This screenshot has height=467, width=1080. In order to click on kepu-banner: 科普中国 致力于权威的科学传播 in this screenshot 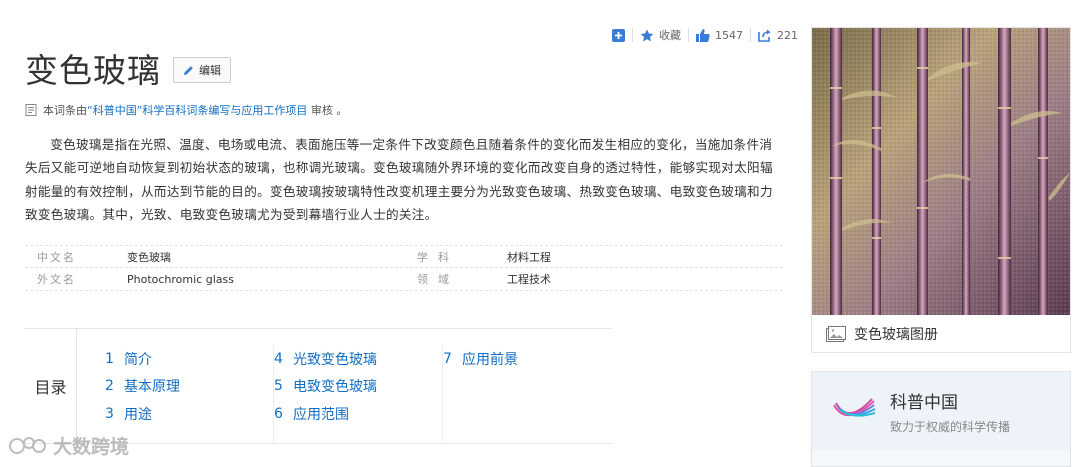, I will do `click(941, 411)`.